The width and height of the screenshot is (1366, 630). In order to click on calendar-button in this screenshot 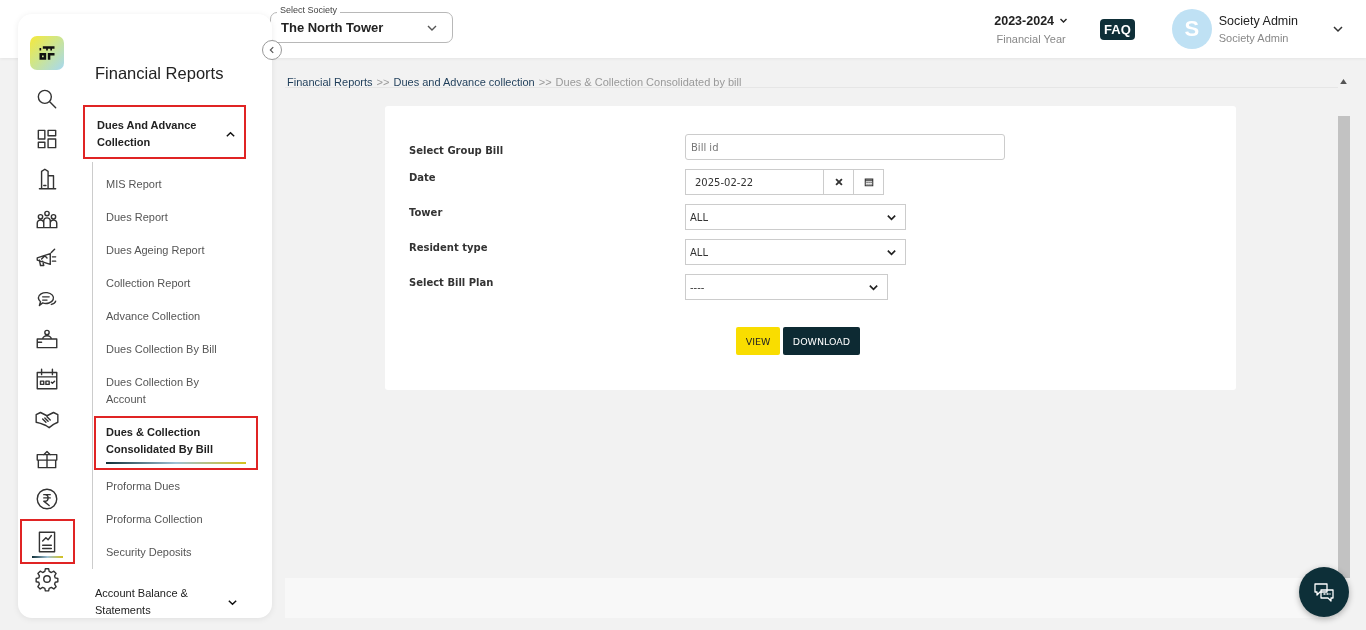, I will do `click(868, 182)`.